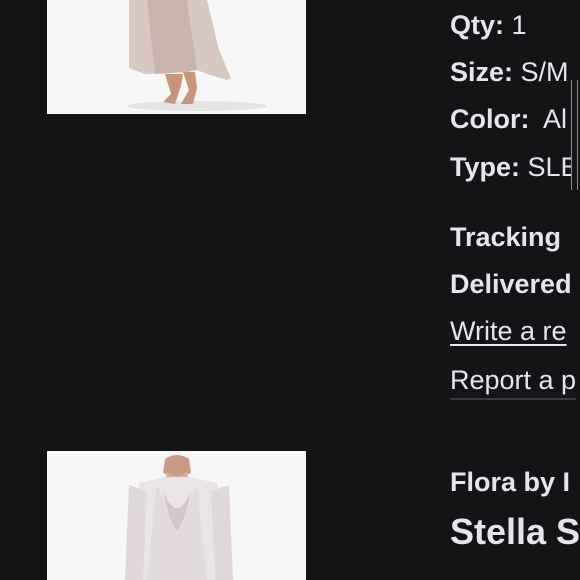 The height and width of the screenshot is (580, 580). I want to click on nightgown-icon, so click(176, 57).